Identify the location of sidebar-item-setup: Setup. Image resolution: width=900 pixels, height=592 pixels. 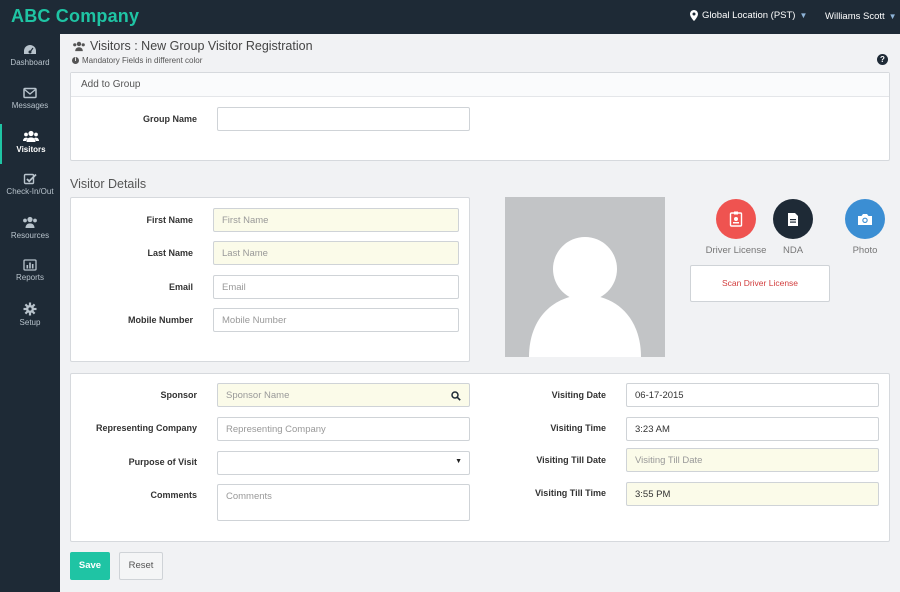
(30, 316).